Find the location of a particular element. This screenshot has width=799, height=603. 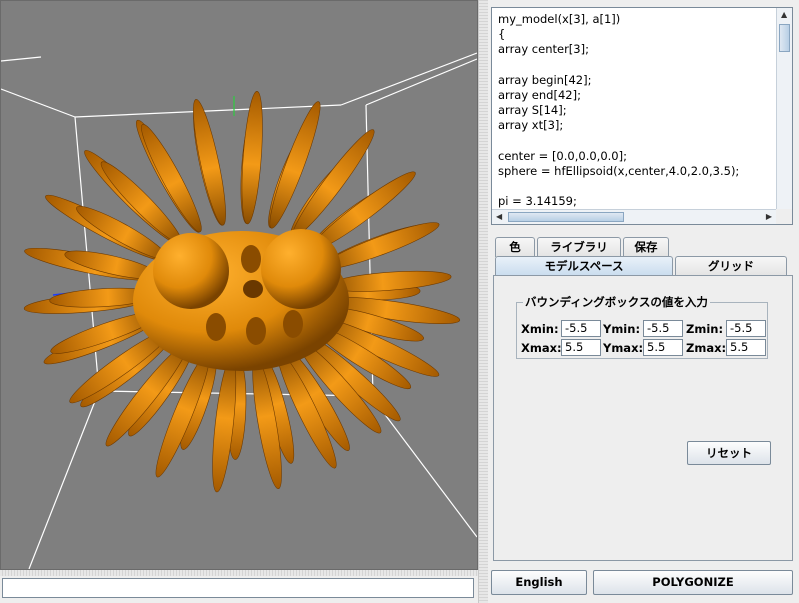

command-input is located at coordinates (238, 588).